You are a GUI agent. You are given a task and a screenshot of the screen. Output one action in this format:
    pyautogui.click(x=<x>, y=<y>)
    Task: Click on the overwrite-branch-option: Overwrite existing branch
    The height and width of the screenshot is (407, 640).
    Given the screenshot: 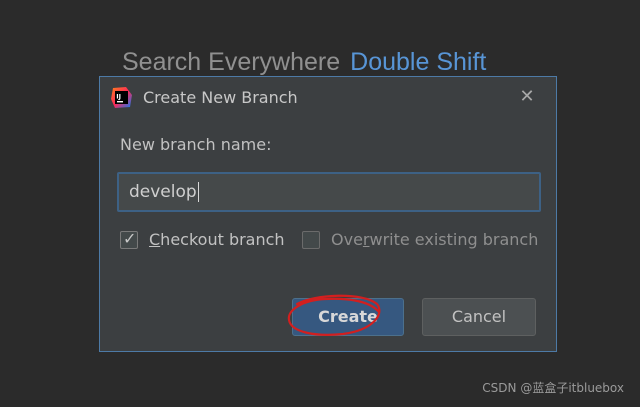 What is the action you would take?
    pyautogui.click(x=420, y=240)
    